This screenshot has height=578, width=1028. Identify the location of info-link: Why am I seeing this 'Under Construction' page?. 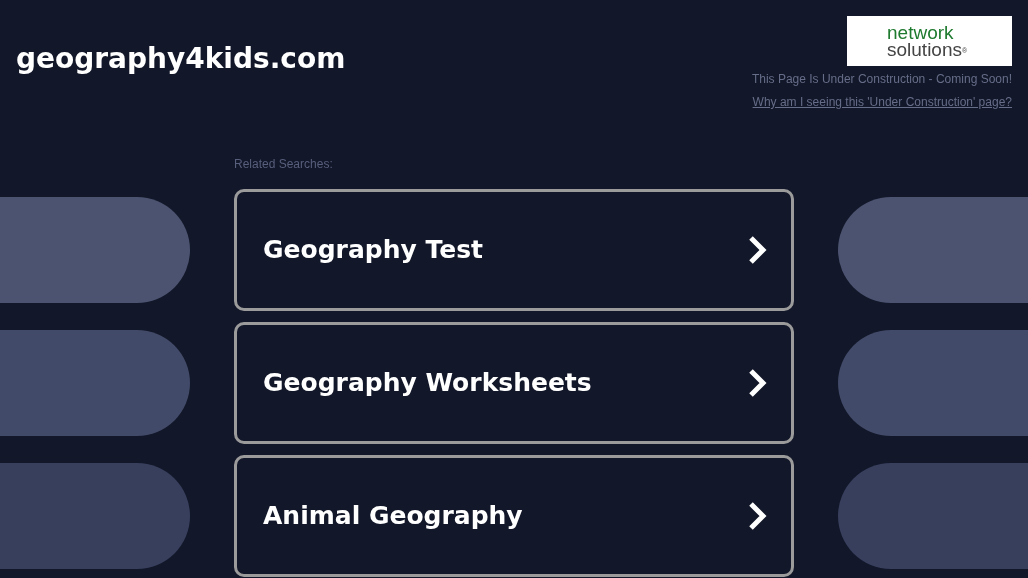
(882, 102).